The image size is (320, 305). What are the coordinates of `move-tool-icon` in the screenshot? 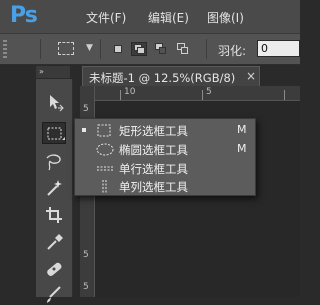 It's located at (54, 102).